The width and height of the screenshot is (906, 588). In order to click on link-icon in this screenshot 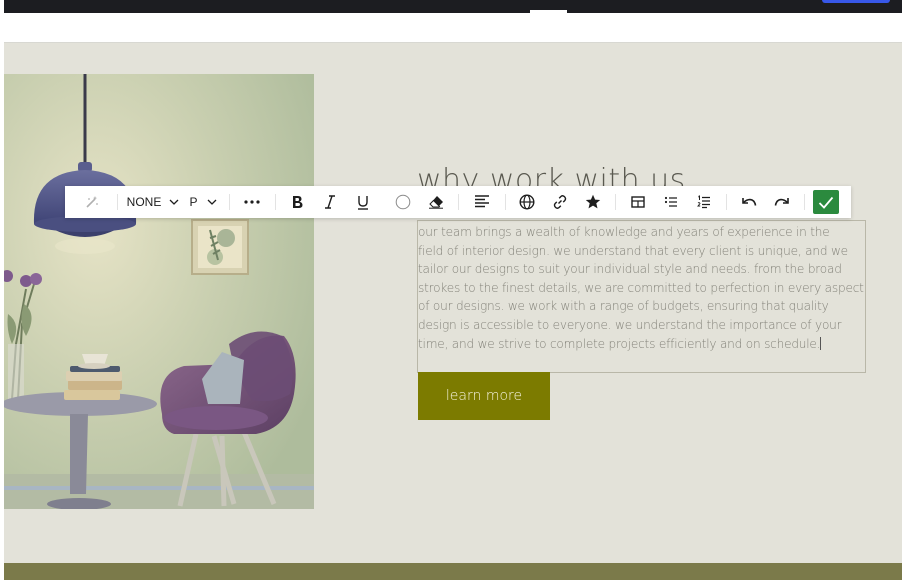, I will do `click(560, 202)`.